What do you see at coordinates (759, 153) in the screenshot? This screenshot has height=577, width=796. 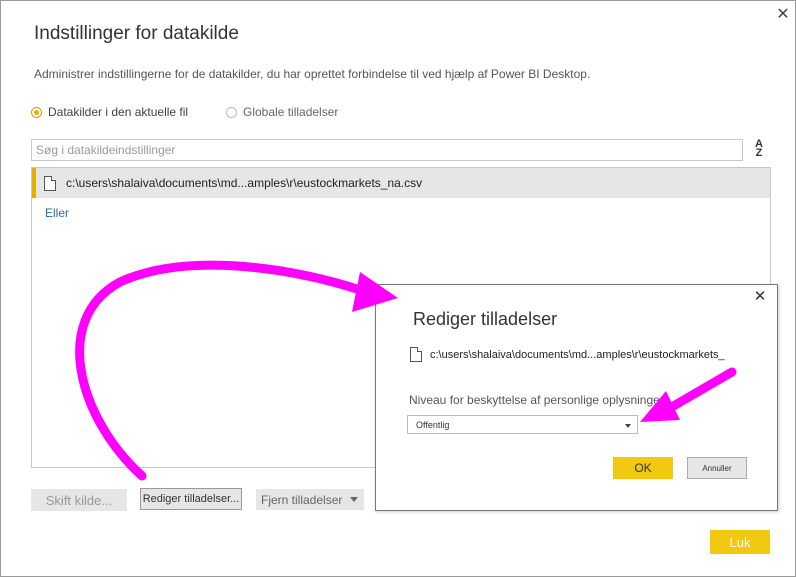 I see `sort-icon-bottom: Z` at bounding box center [759, 153].